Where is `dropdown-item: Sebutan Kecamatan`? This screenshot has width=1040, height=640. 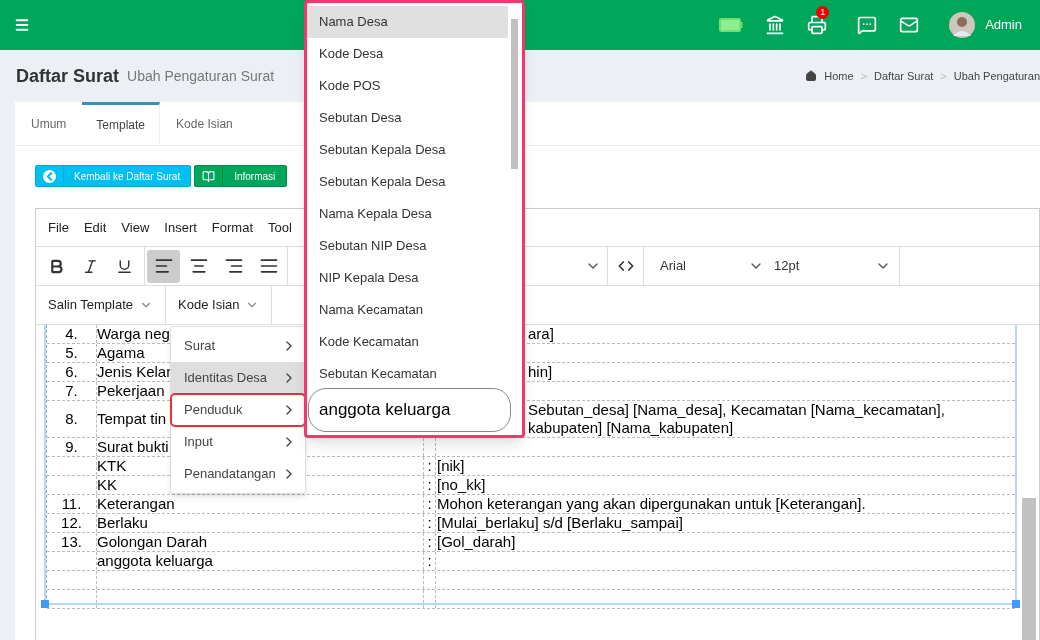
dropdown-item: Sebutan Kecamatan is located at coordinates (407, 374).